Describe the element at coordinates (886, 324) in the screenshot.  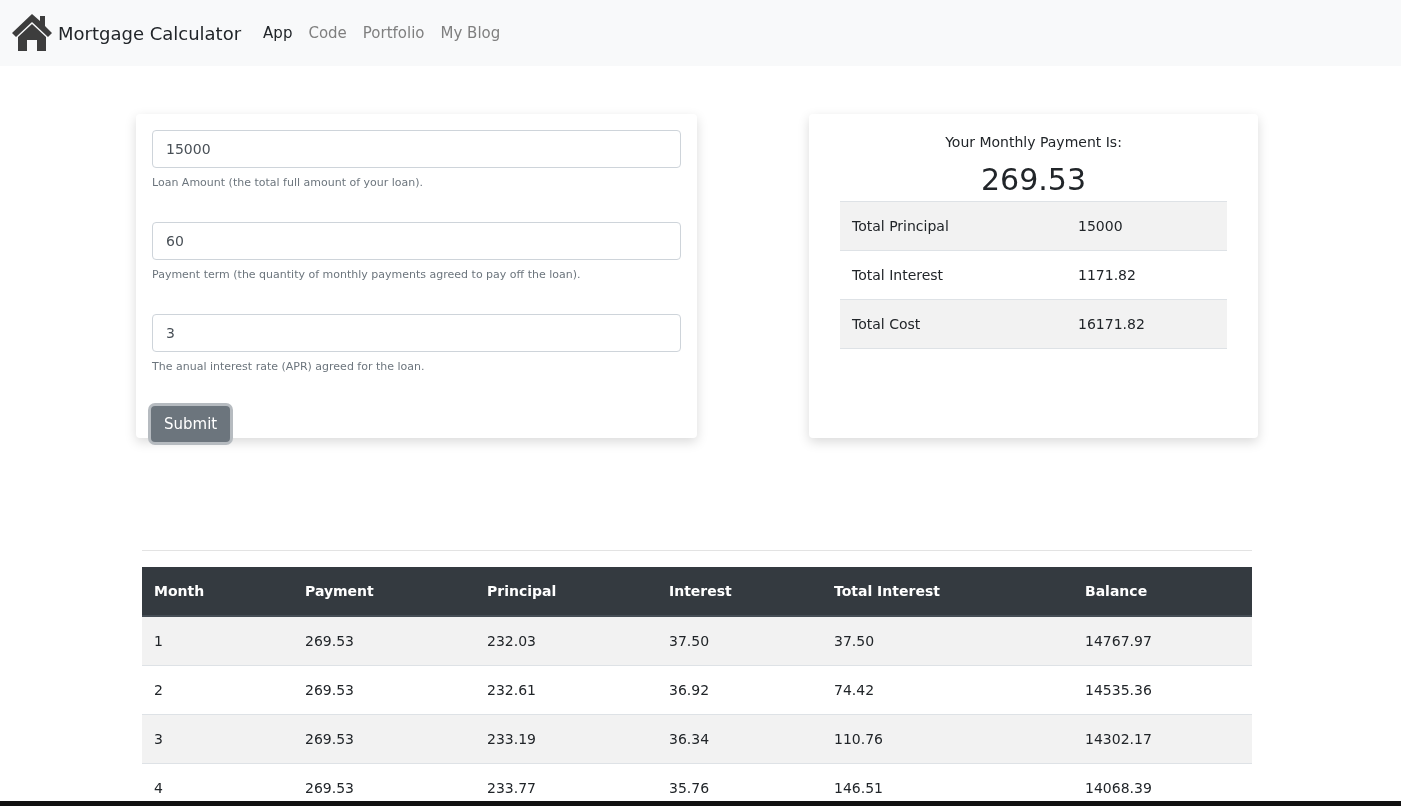
I see `row-label: Total Cost` at that location.